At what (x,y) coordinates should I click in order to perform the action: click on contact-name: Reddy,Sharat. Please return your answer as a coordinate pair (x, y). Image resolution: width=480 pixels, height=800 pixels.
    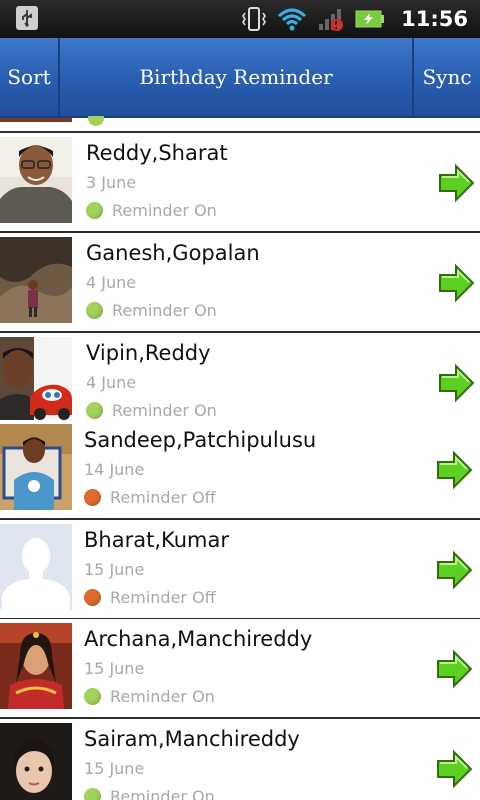
    Looking at the image, I should click on (157, 153).